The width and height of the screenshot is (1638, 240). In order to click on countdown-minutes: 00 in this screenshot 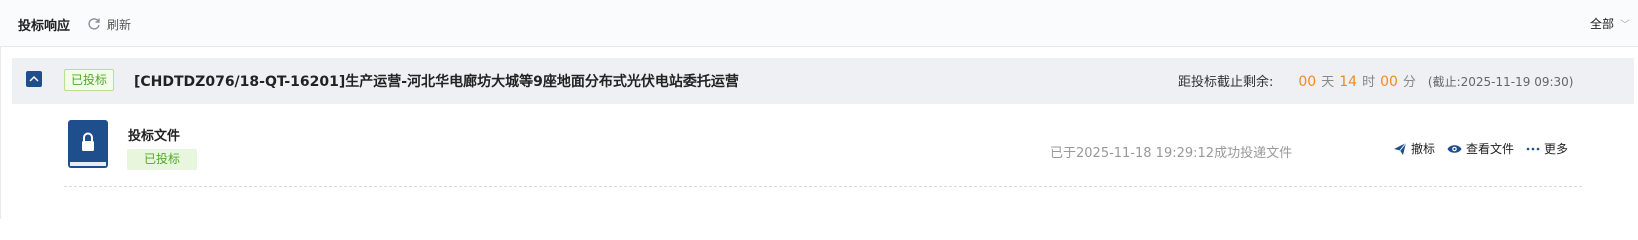, I will do `click(1389, 82)`.